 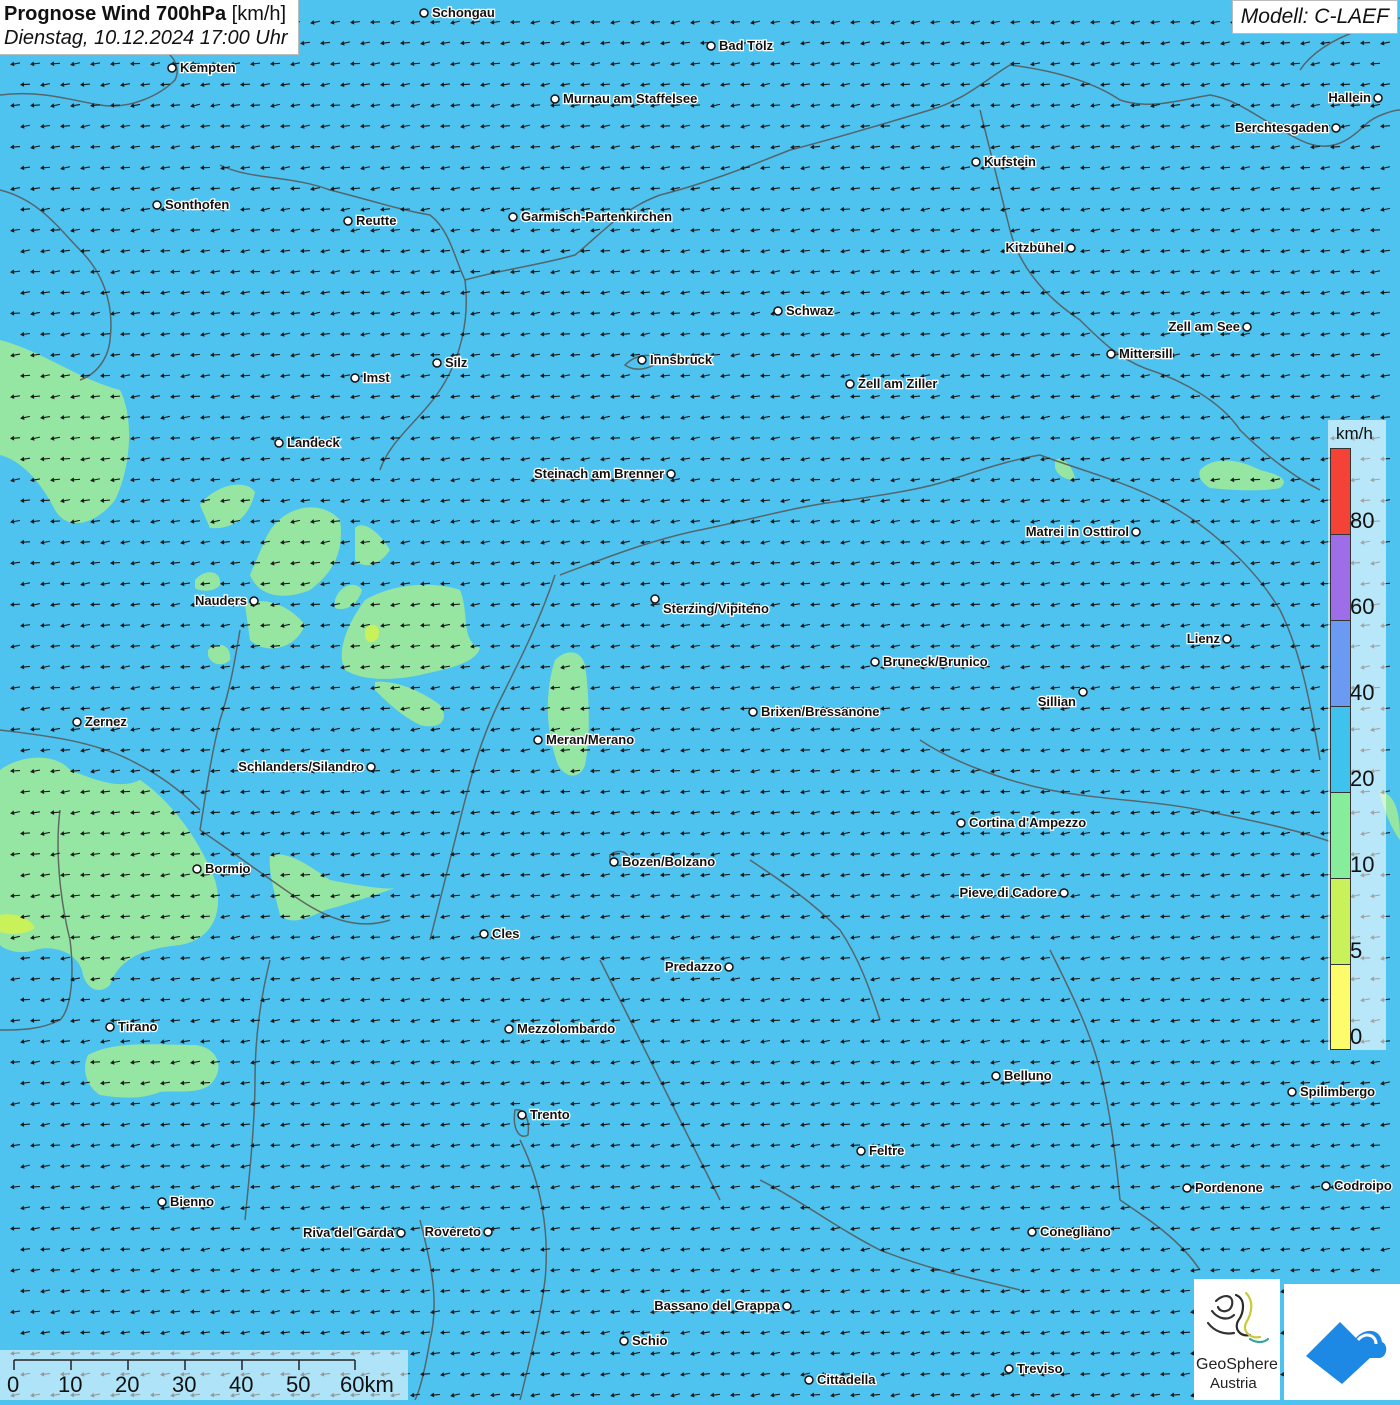 I want to click on city-marker: Riva del Garda, so click(x=354, y=1232).